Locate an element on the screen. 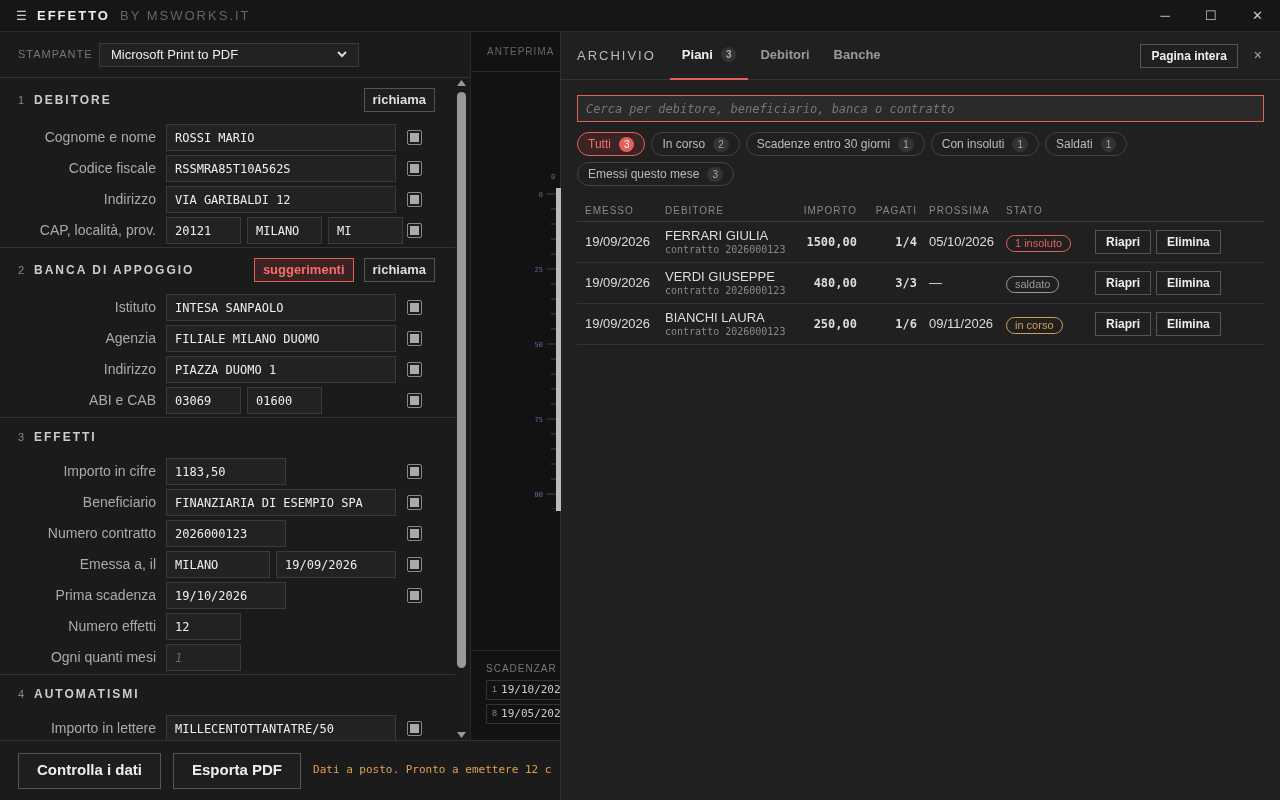 The height and width of the screenshot is (800, 1280). input-field: FINANZIARIA DI ESEMPIO SPA is located at coordinates (281, 502).